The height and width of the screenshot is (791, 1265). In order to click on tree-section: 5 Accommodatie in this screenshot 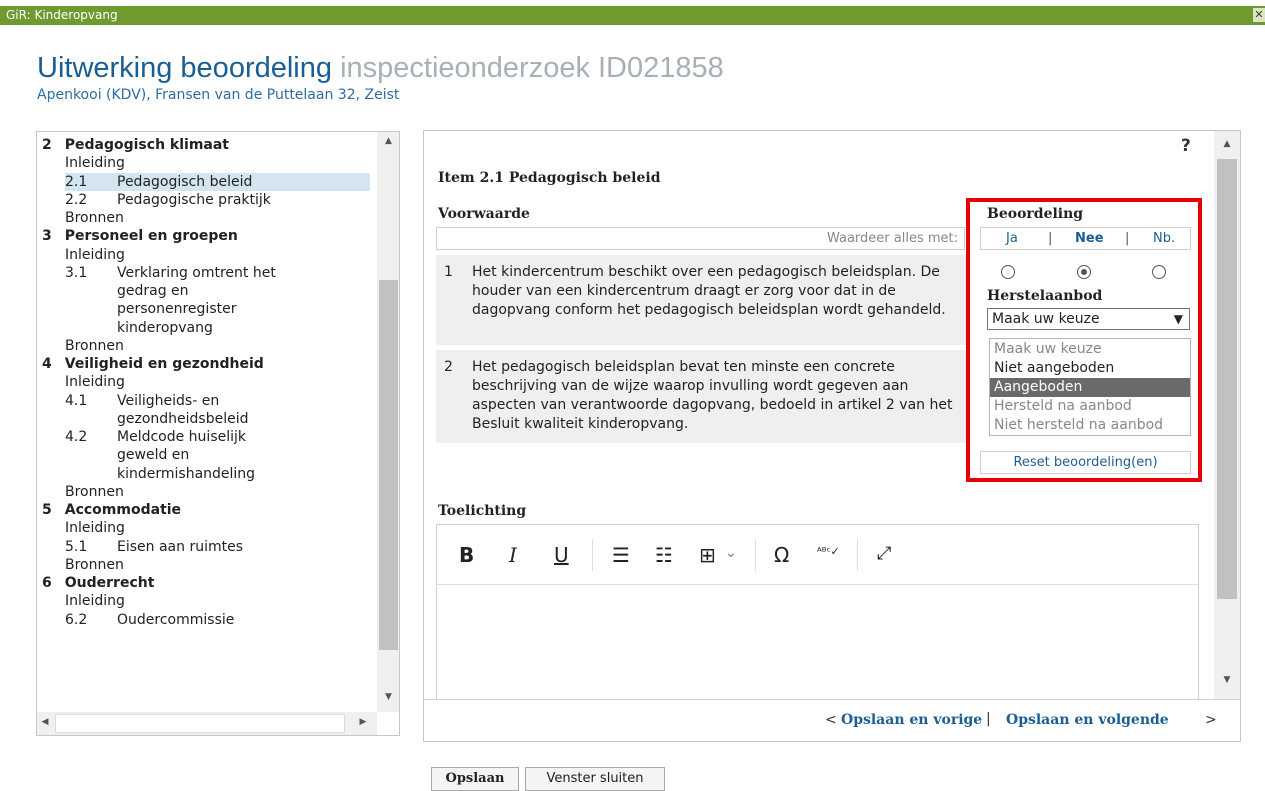, I will do `click(111, 510)`.